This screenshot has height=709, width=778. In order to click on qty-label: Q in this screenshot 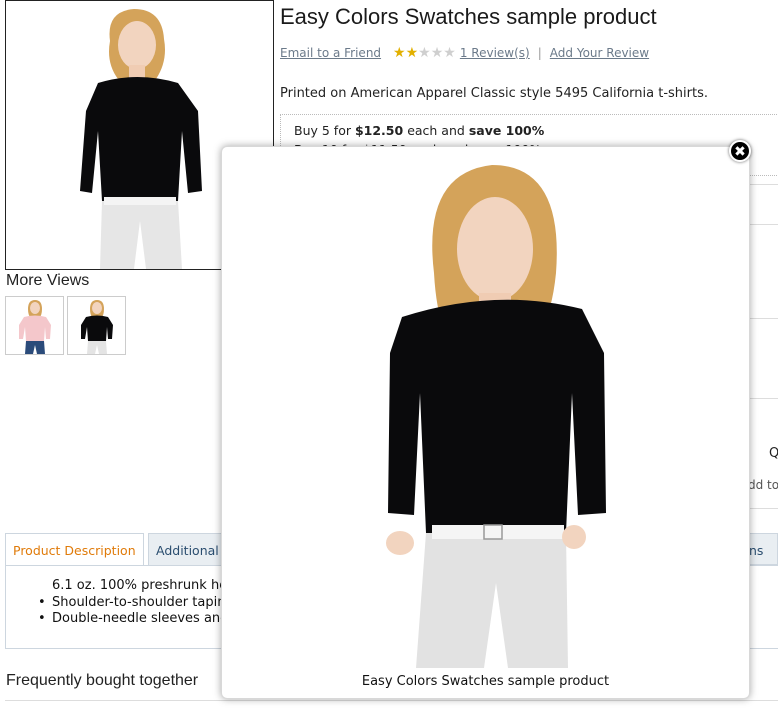, I will do `click(773, 453)`.